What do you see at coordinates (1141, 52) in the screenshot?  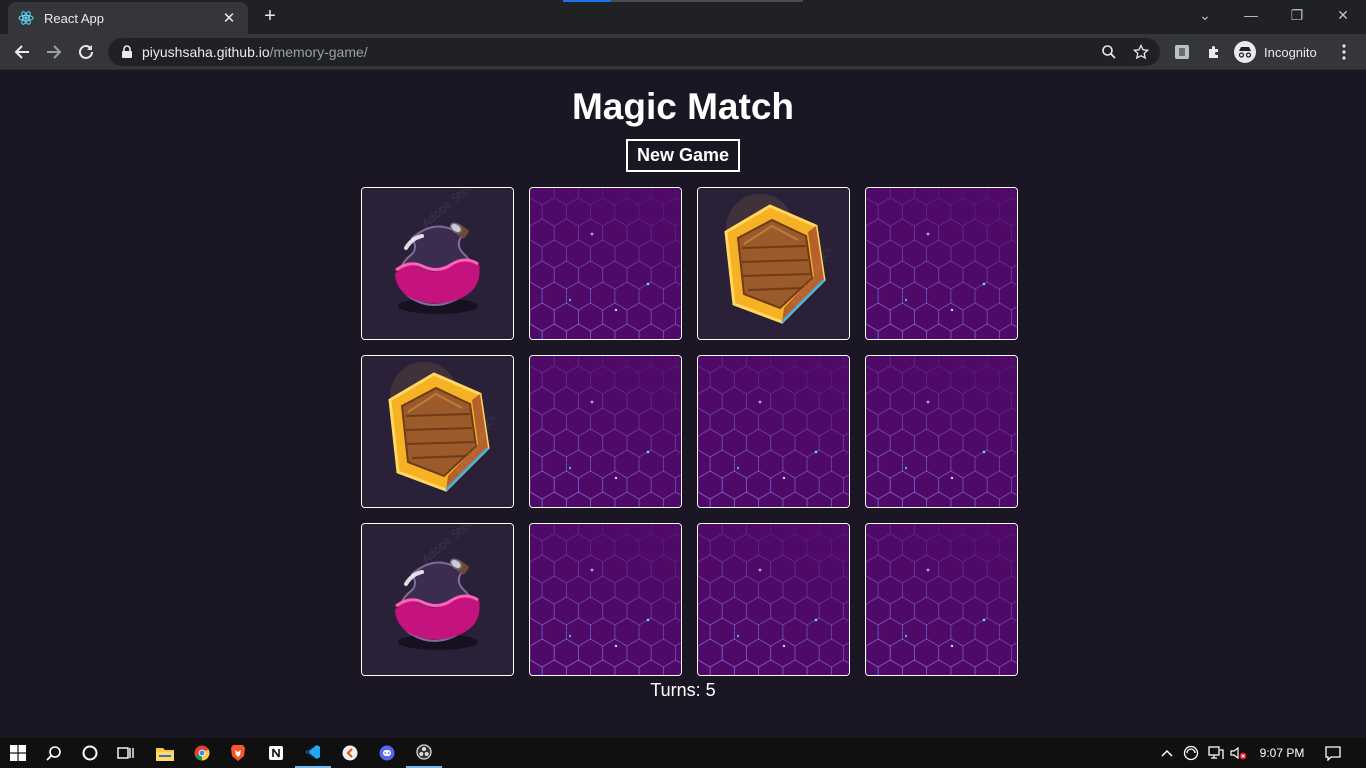 I see `bookmark-star-icon` at bounding box center [1141, 52].